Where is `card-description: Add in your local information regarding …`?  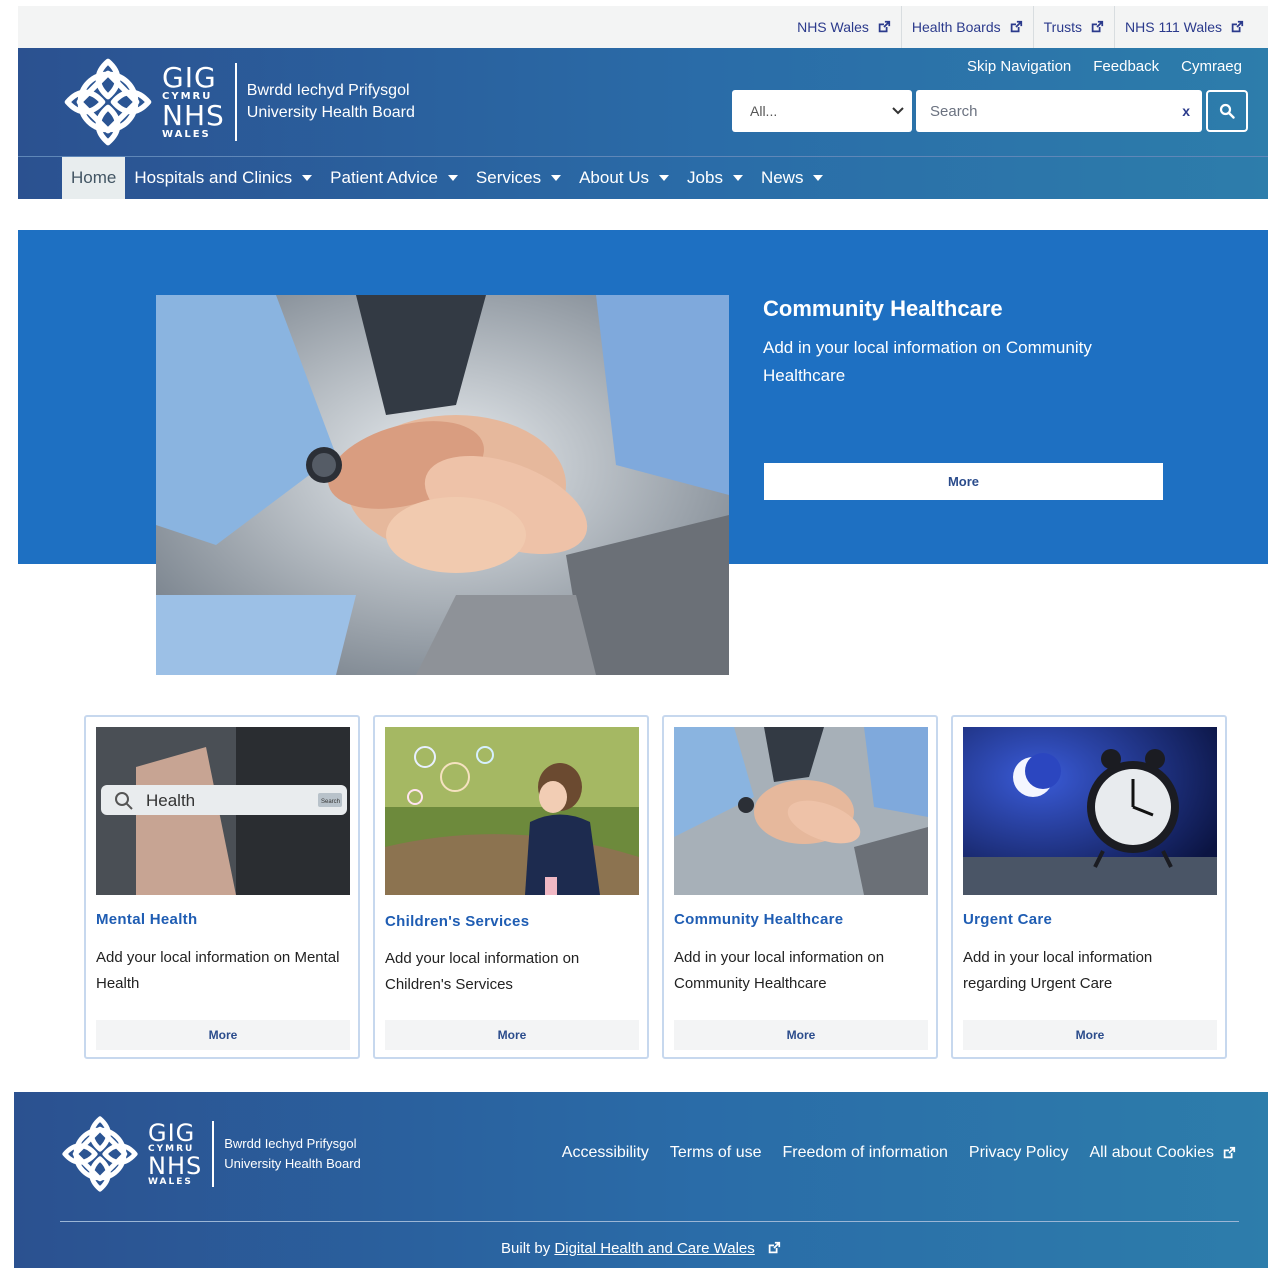
card-description: Add in your local information regarding … is located at coordinates (1058, 970).